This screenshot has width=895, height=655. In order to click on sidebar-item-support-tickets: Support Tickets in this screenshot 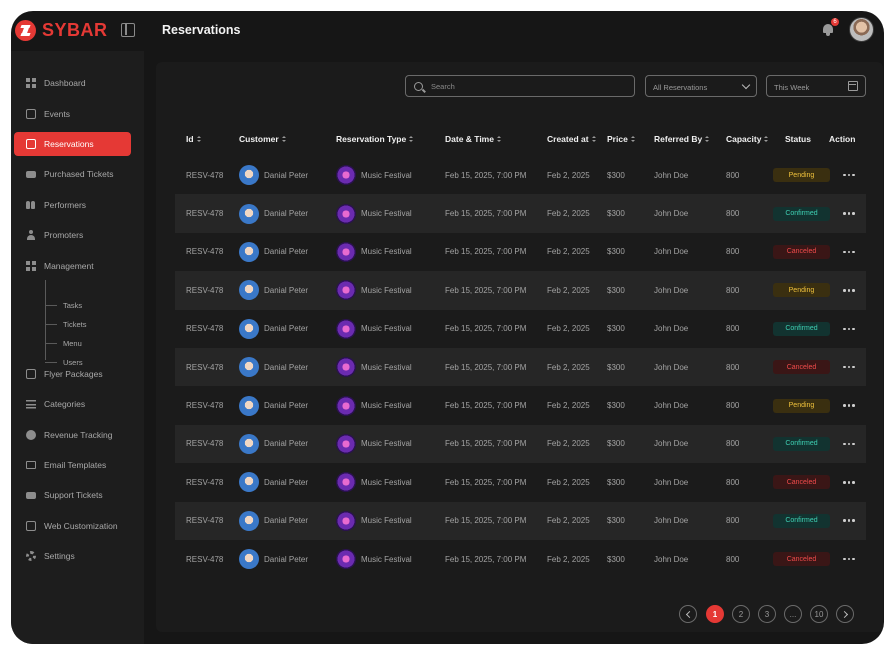, I will do `click(72, 495)`.